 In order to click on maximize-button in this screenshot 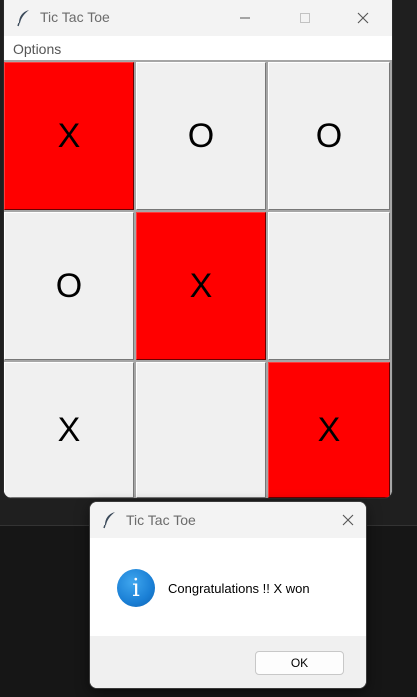, I will do `click(305, 18)`.